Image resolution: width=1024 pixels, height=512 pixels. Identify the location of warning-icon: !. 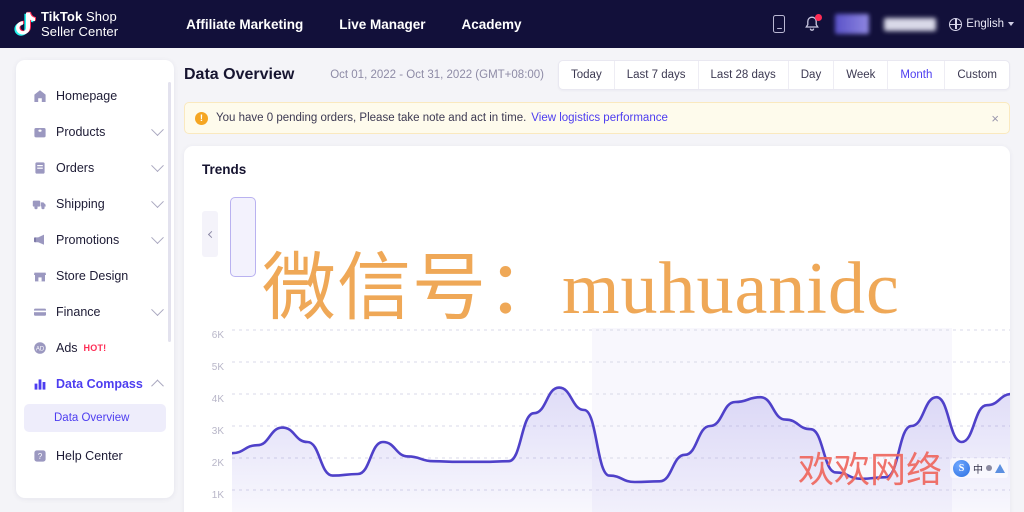
(201, 118).